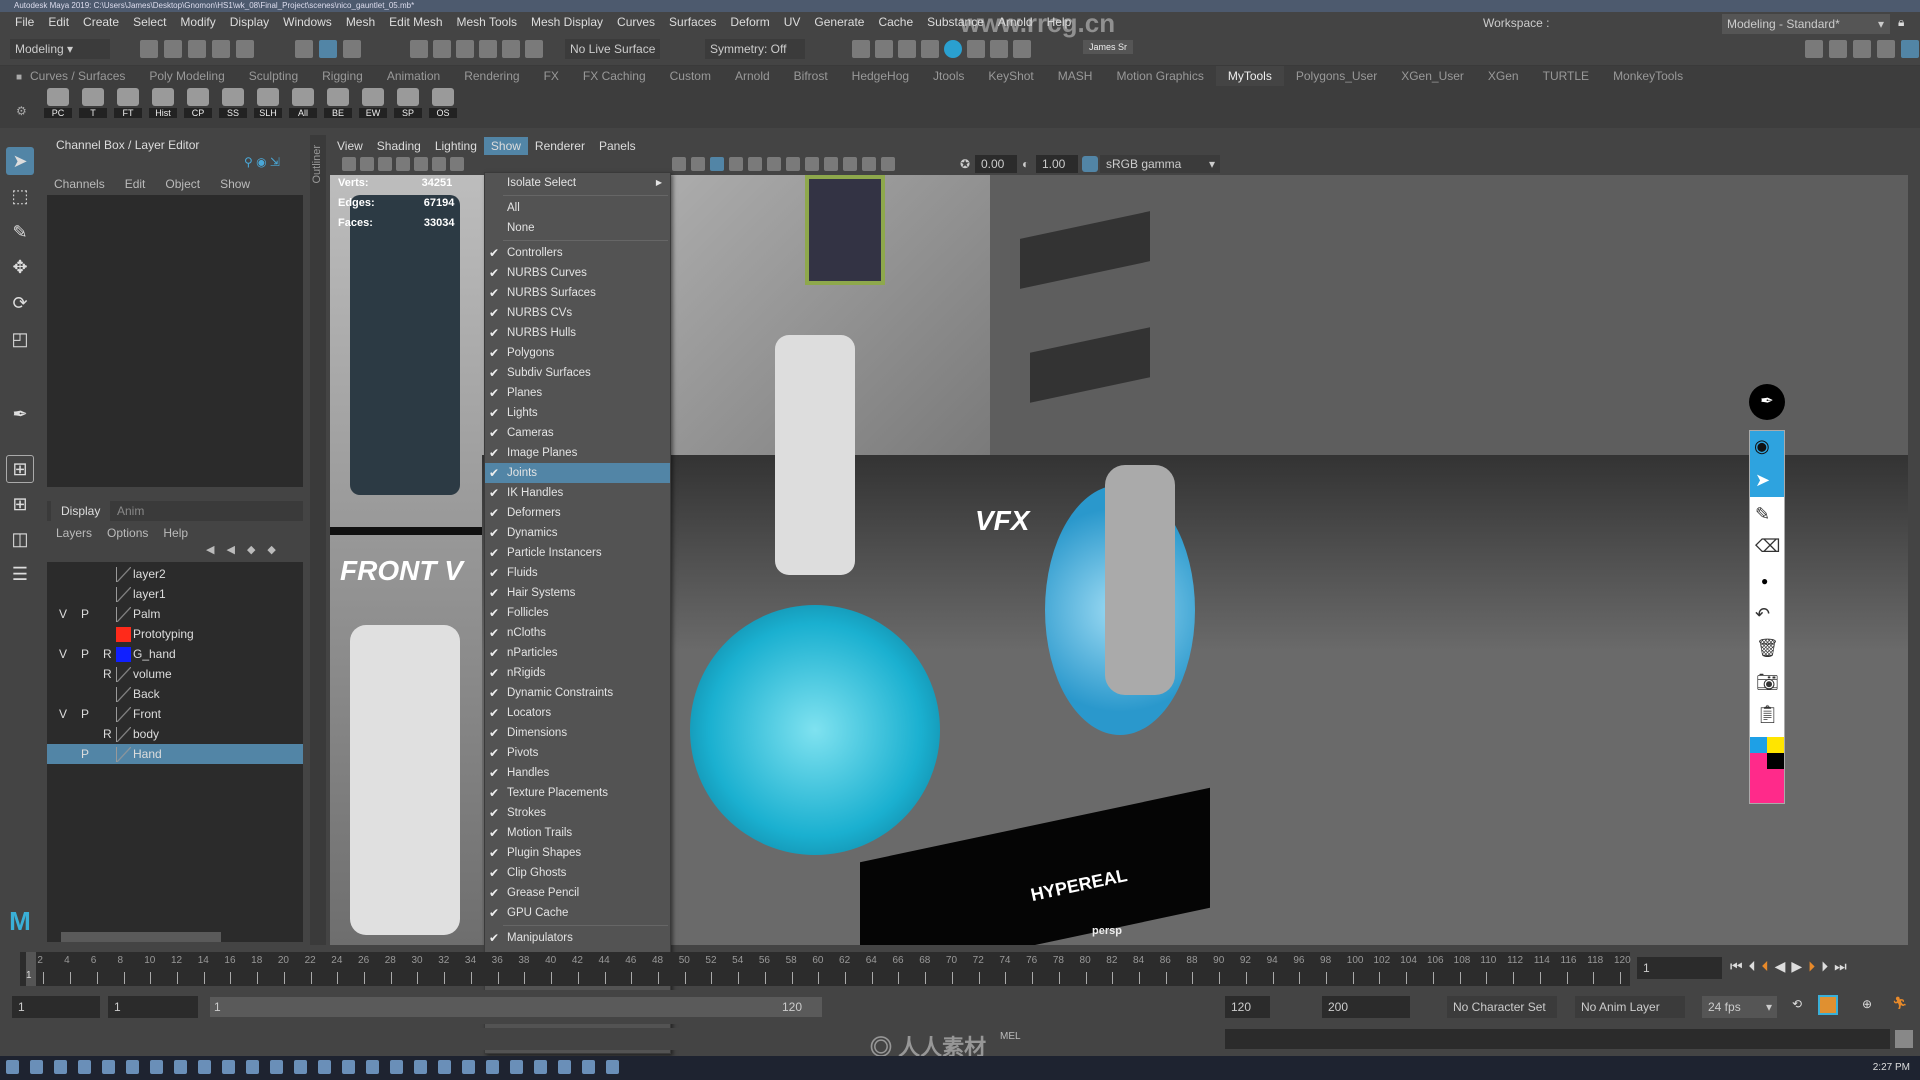  Describe the element at coordinates (567, 22) in the screenshot. I see `menu-mesh-display: Mesh Display` at that location.